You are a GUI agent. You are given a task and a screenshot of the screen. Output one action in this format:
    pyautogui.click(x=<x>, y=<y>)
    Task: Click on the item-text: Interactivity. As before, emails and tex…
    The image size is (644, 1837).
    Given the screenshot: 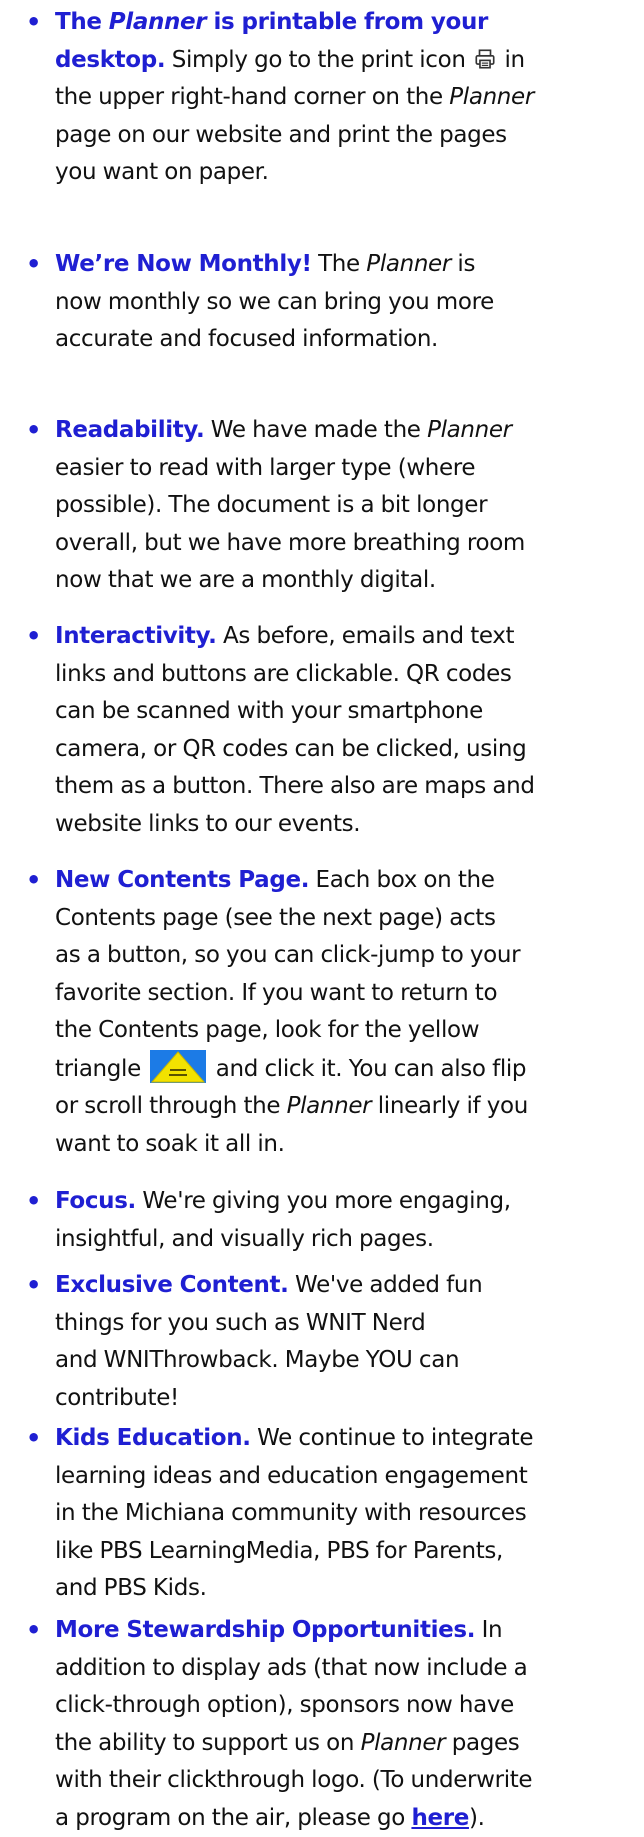 What is the action you would take?
    pyautogui.click(x=295, y=730)
    